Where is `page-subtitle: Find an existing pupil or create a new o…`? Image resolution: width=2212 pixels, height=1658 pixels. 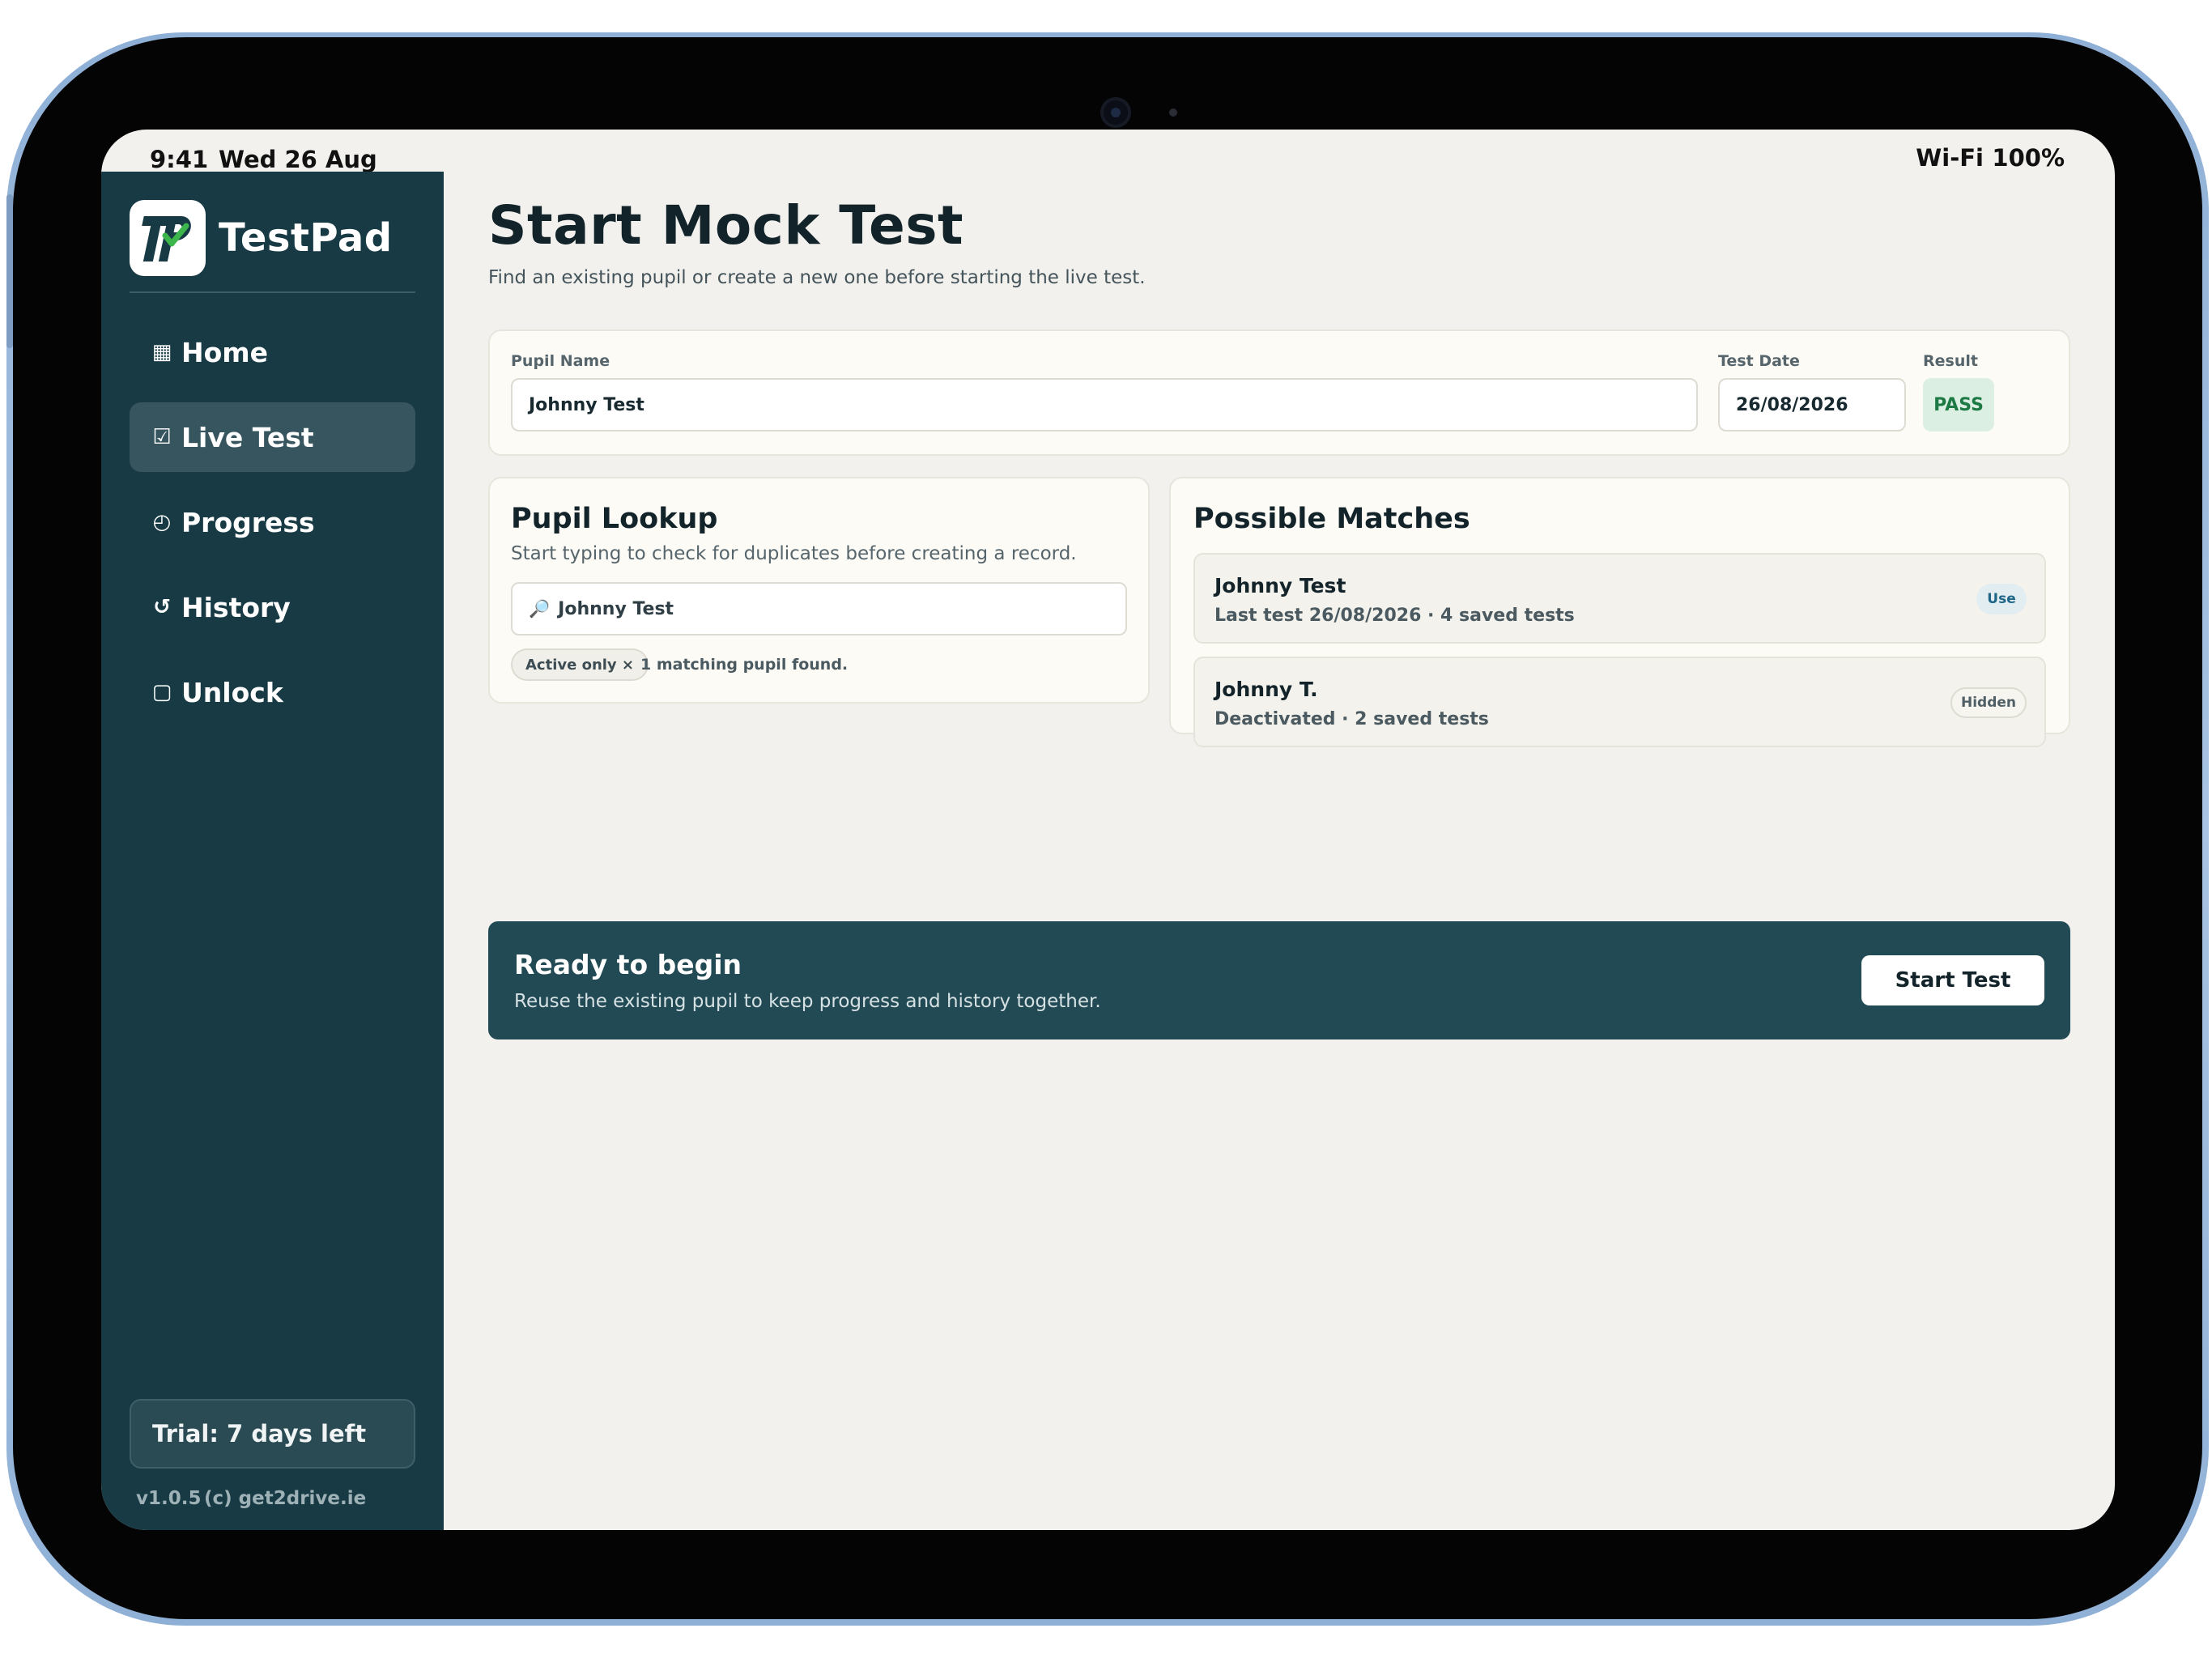
page-subtitle: Find an existing pupil or create a new o… is located at coordinates (817, 277).